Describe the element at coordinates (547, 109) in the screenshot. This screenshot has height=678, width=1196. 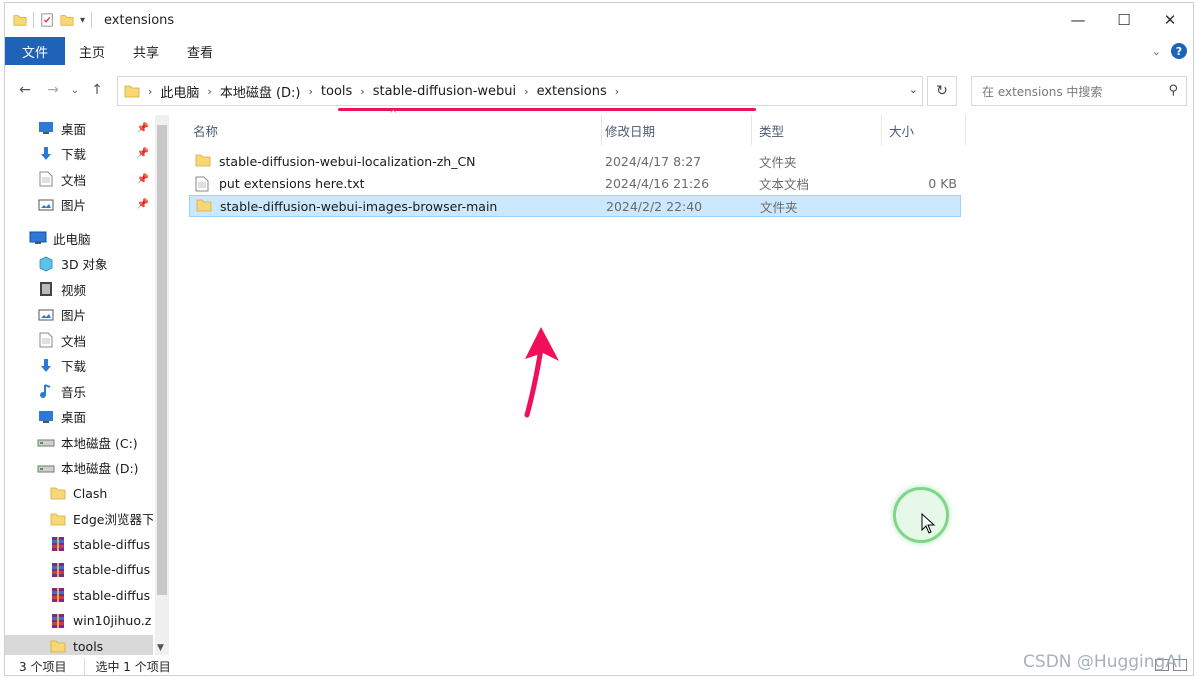
I see `annotation-underline` at that location.